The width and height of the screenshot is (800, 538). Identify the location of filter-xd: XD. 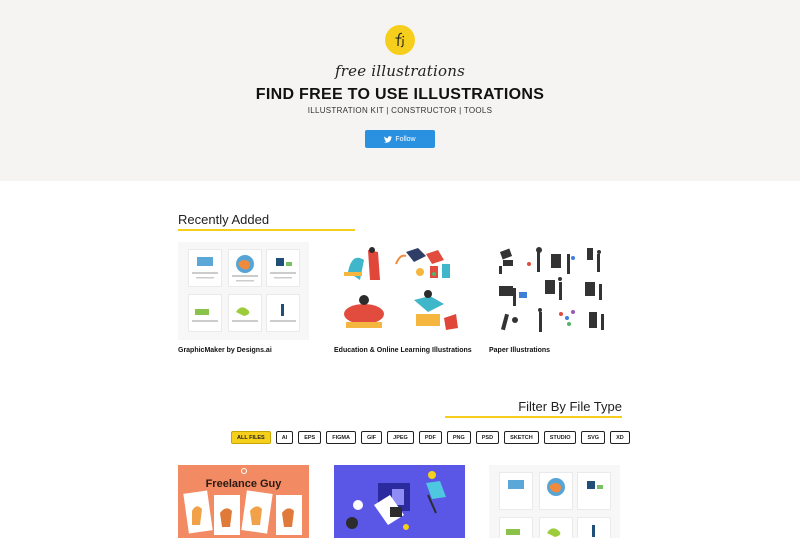
(620, 437).